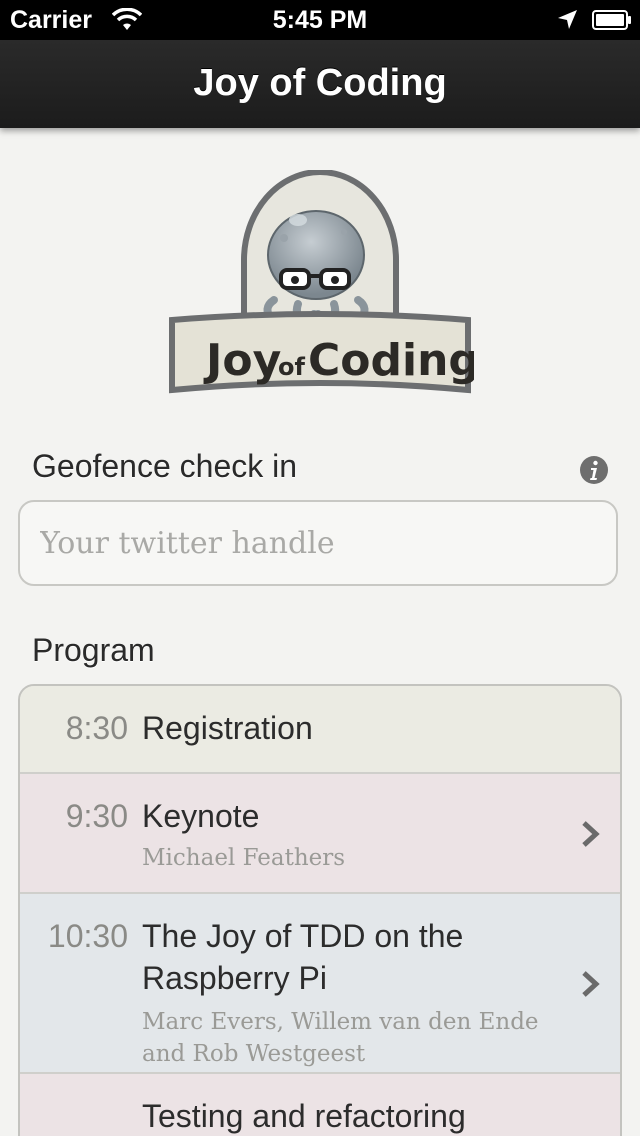 This screenshot has width=640, height=1136. I want to click on logo-text-of: of, so click(291, 367).